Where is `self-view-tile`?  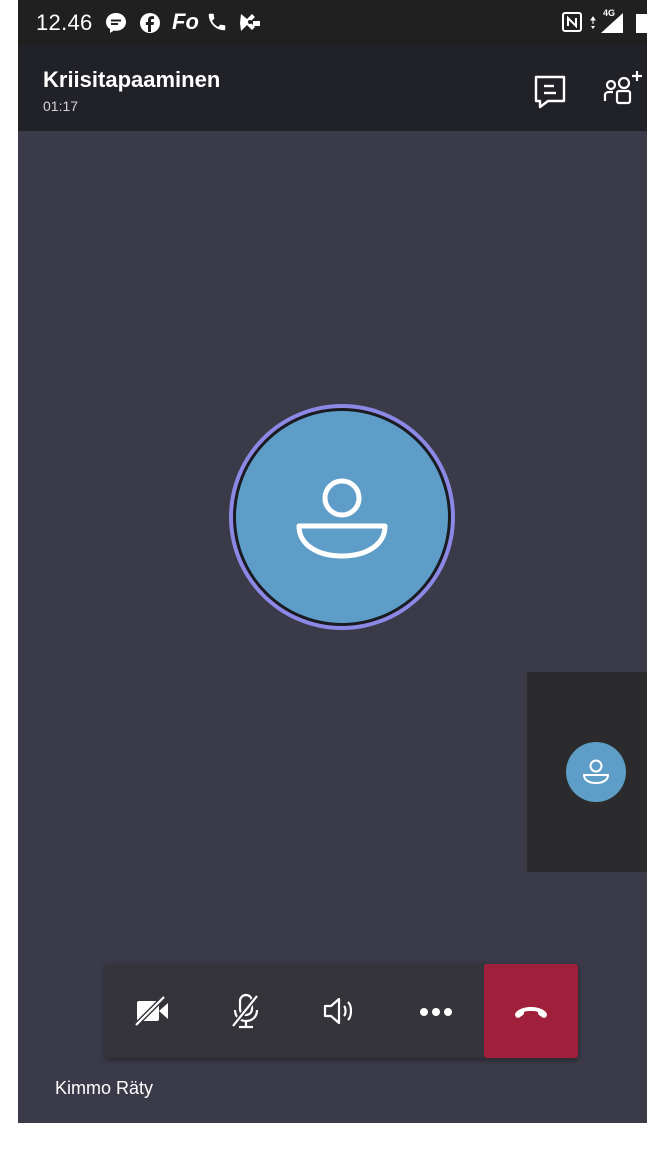
self-view-tile is located at coordinates (587, 772).